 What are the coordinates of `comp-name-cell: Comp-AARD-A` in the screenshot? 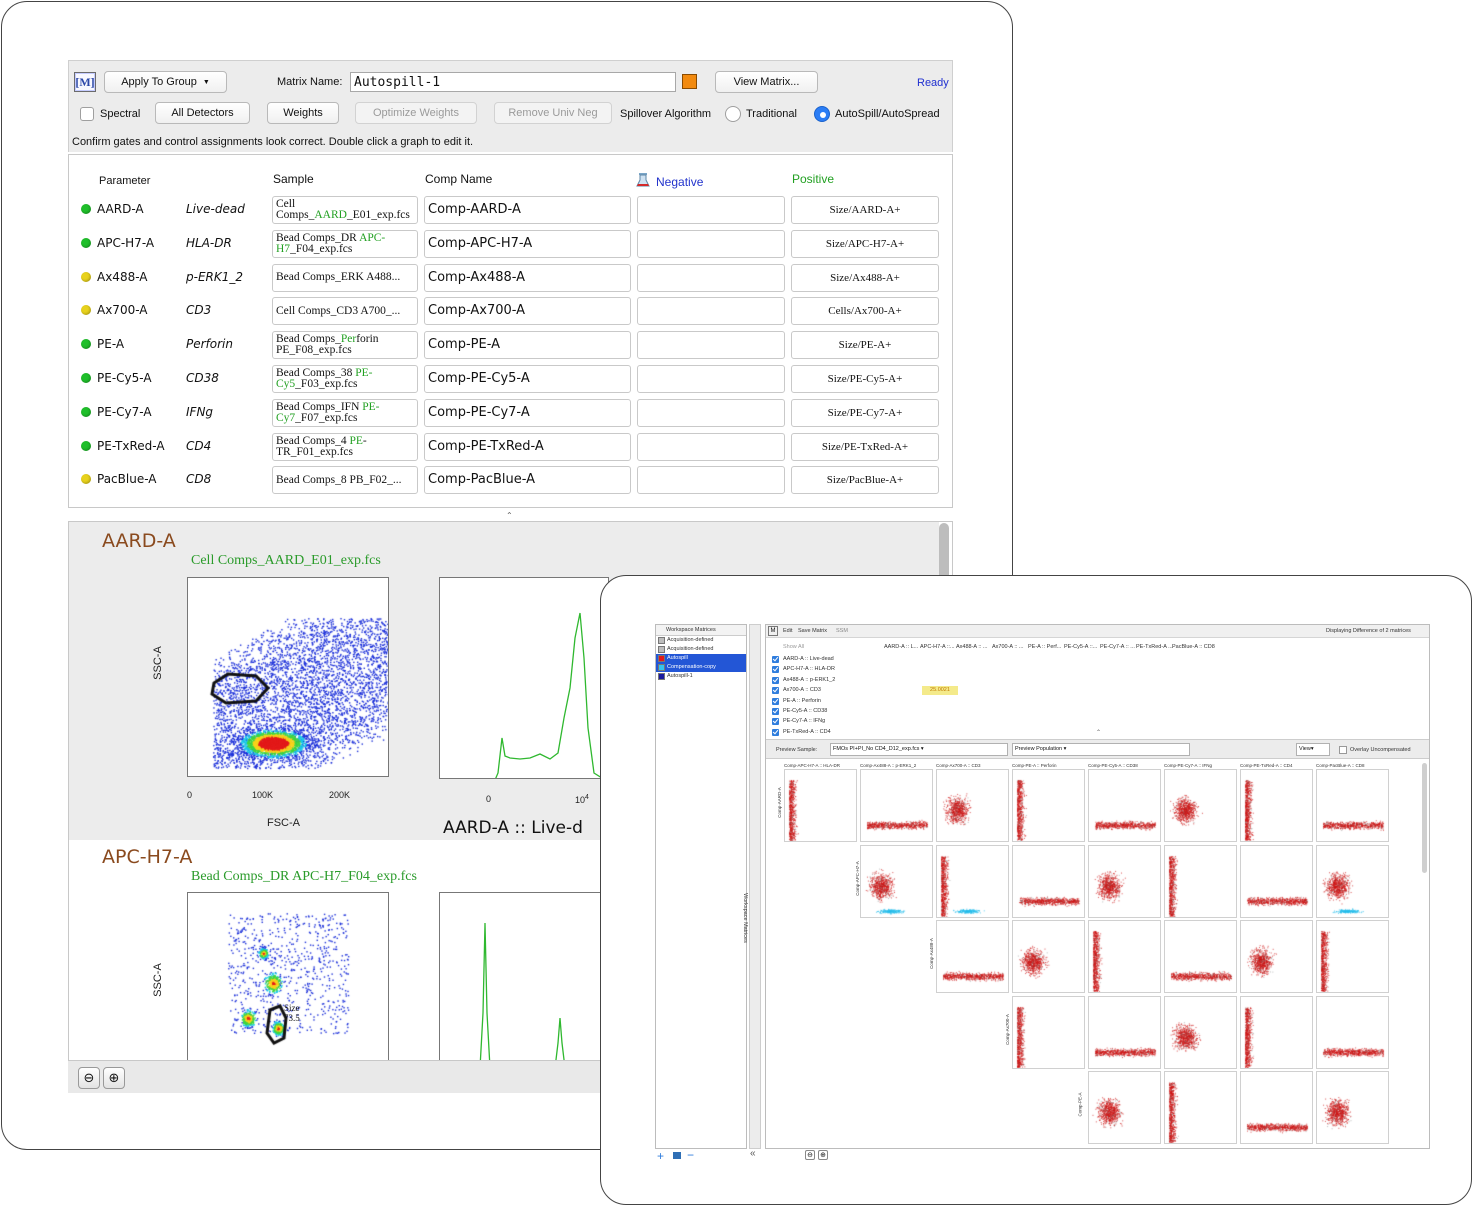 It's located at (527, 210).